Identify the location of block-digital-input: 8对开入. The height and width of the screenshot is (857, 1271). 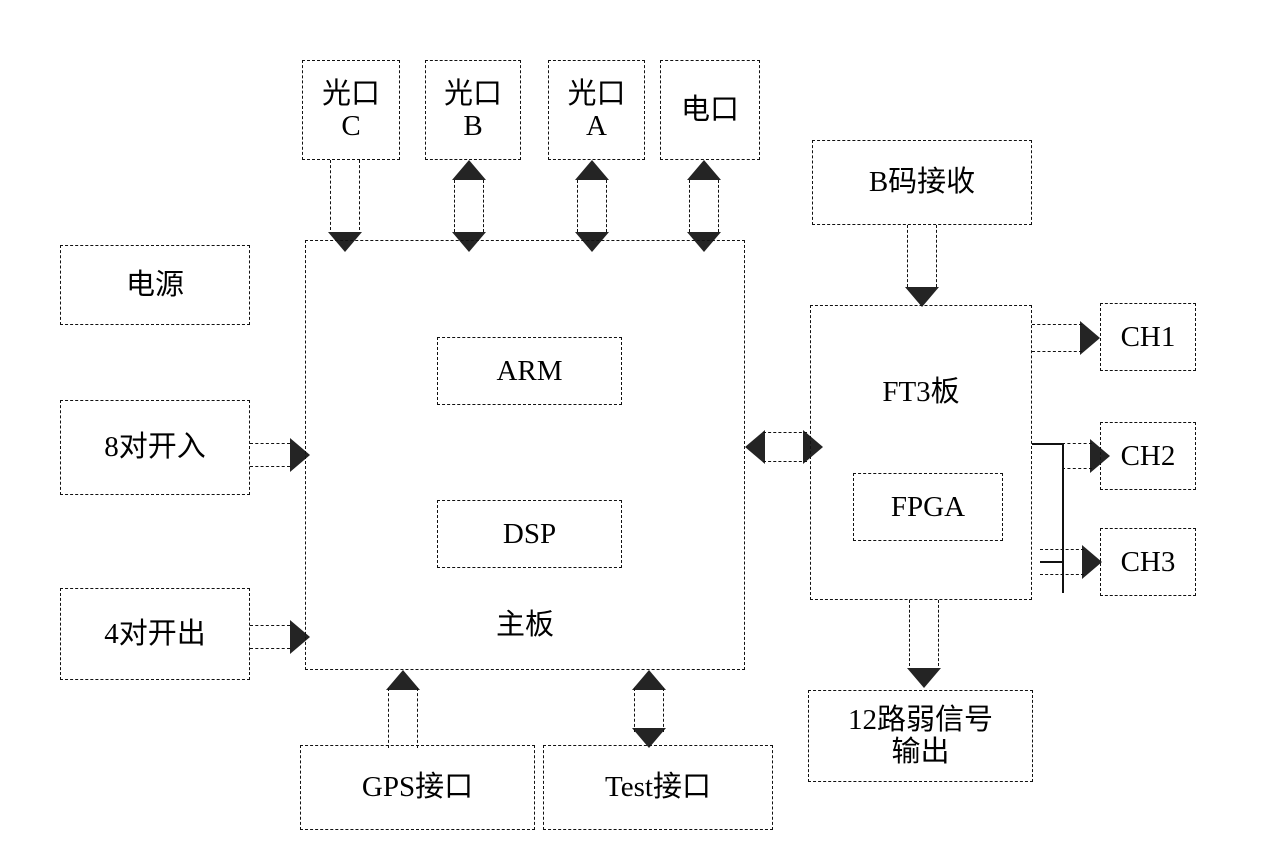
(155, 447).